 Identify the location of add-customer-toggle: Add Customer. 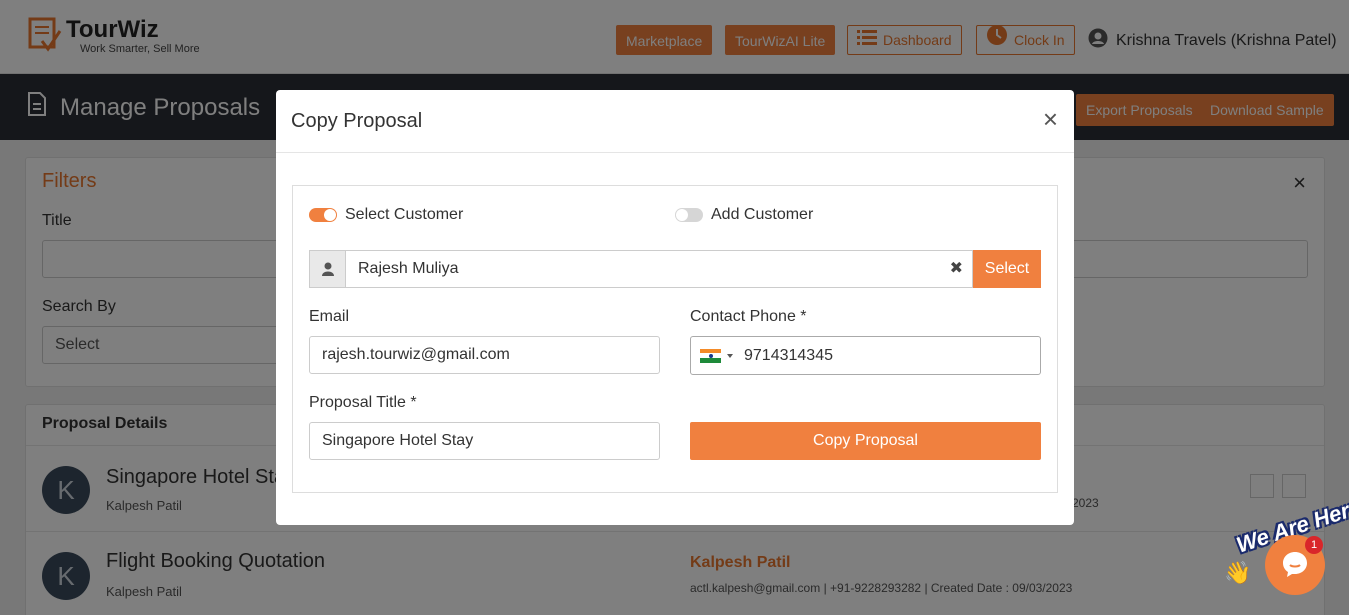
(744, 215).